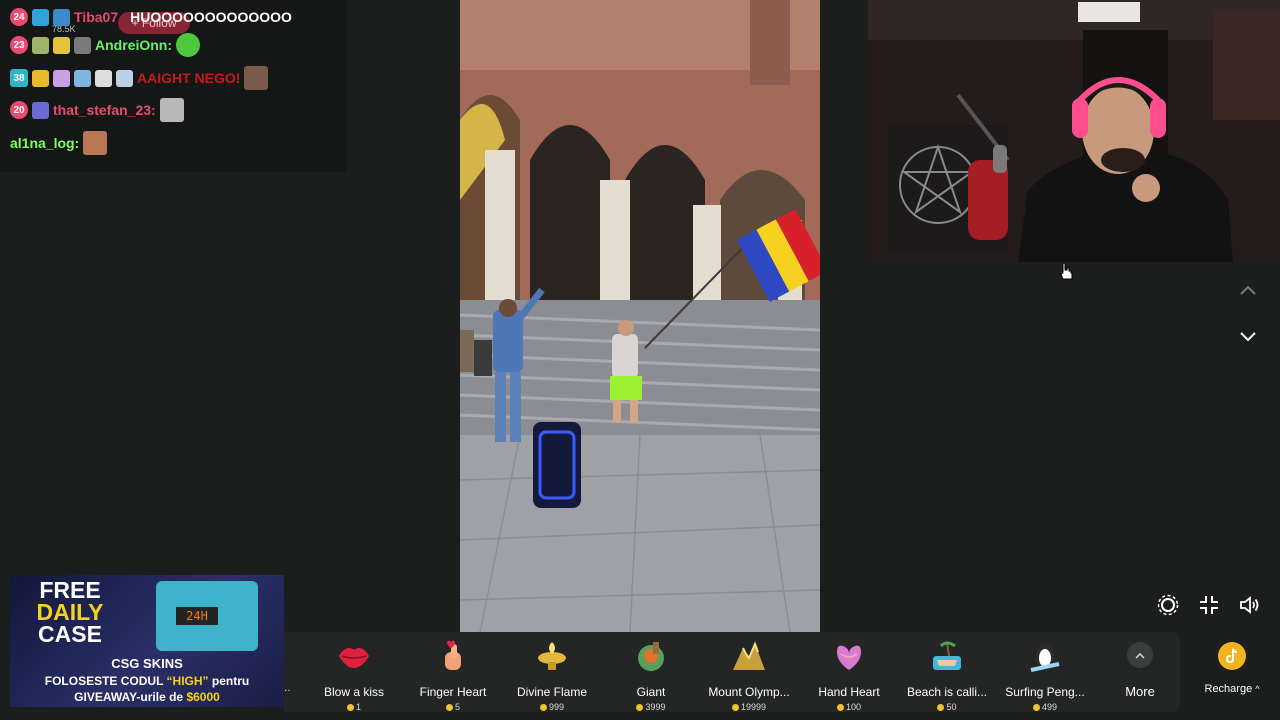 The image size is (1280, 720). I want to click on chat-message: al1na_log:, so click(59, 143).